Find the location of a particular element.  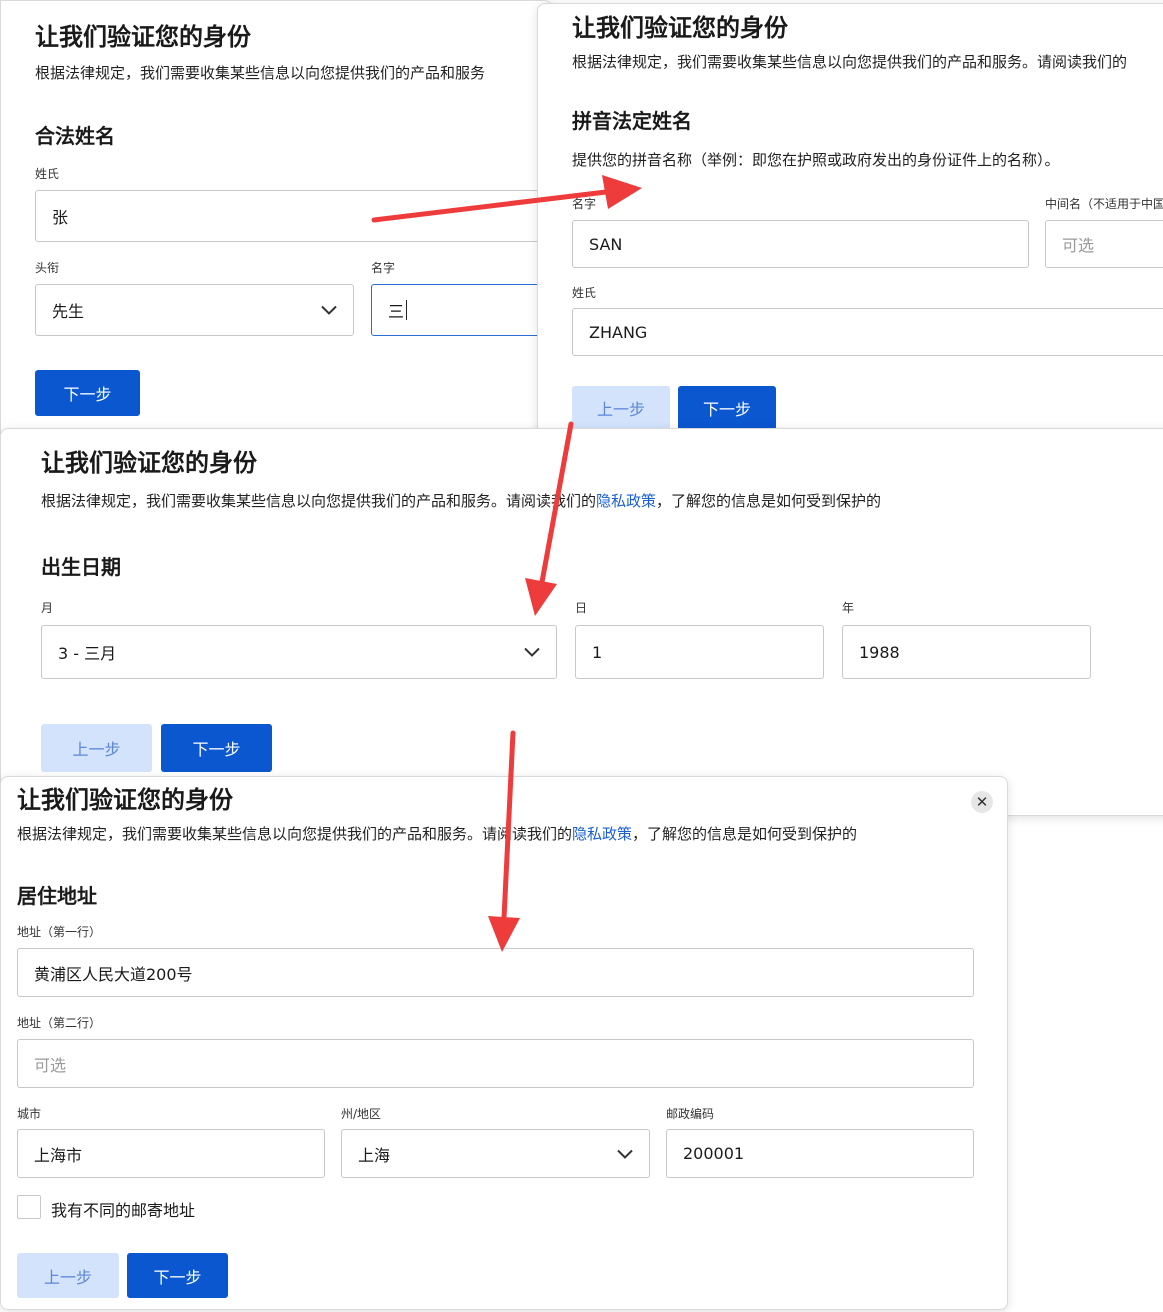

city-label: 城市 is located at coordinates (29, 1114).